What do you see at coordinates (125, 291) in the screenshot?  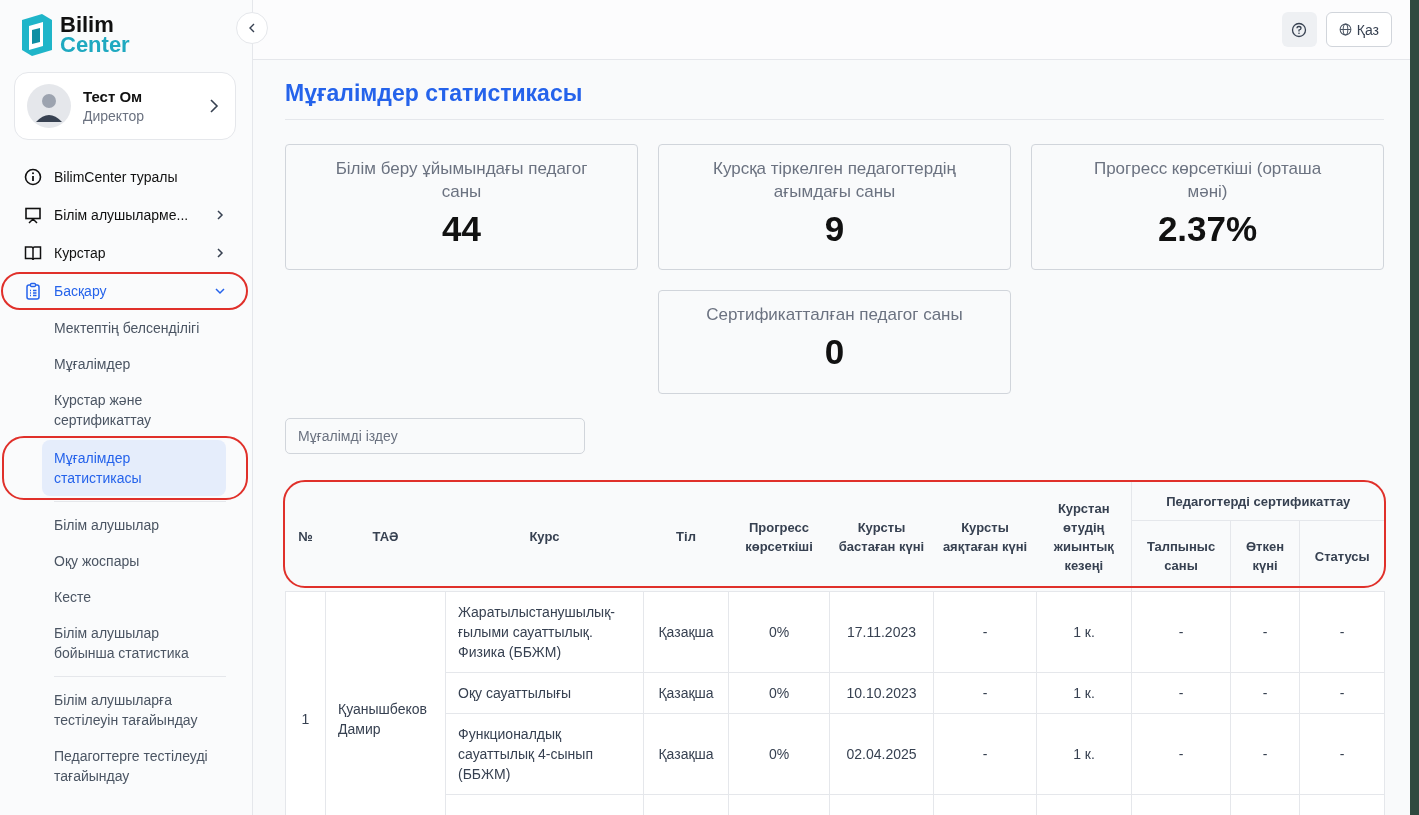 I see `nav-item: Басқару` at bounding box center [125, 291].